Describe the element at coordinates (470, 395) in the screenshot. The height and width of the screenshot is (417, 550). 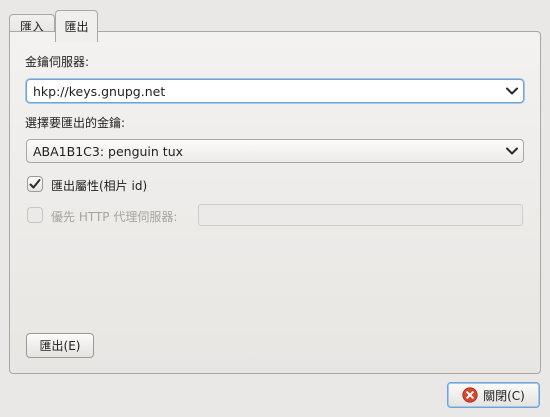
I see `close-circle-icon` at that location.